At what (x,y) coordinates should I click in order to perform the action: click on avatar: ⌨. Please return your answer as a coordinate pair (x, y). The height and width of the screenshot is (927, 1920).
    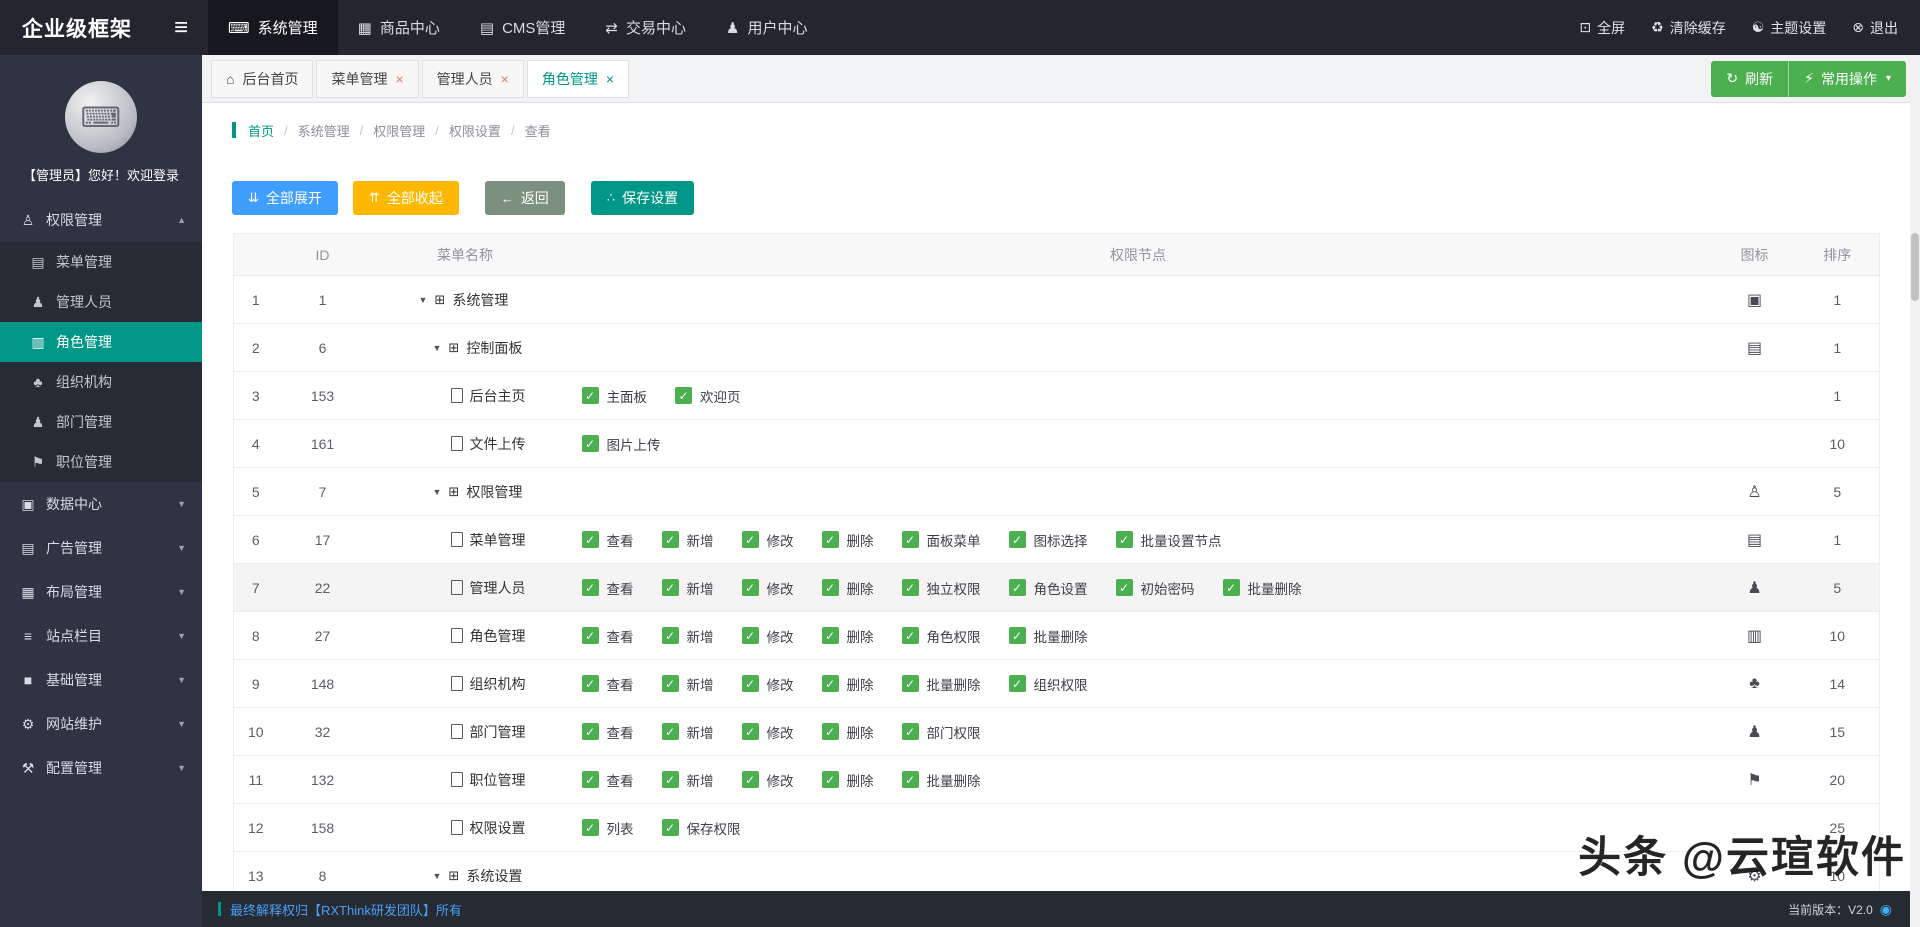
    Looking at the image, I should click on (101, 117).